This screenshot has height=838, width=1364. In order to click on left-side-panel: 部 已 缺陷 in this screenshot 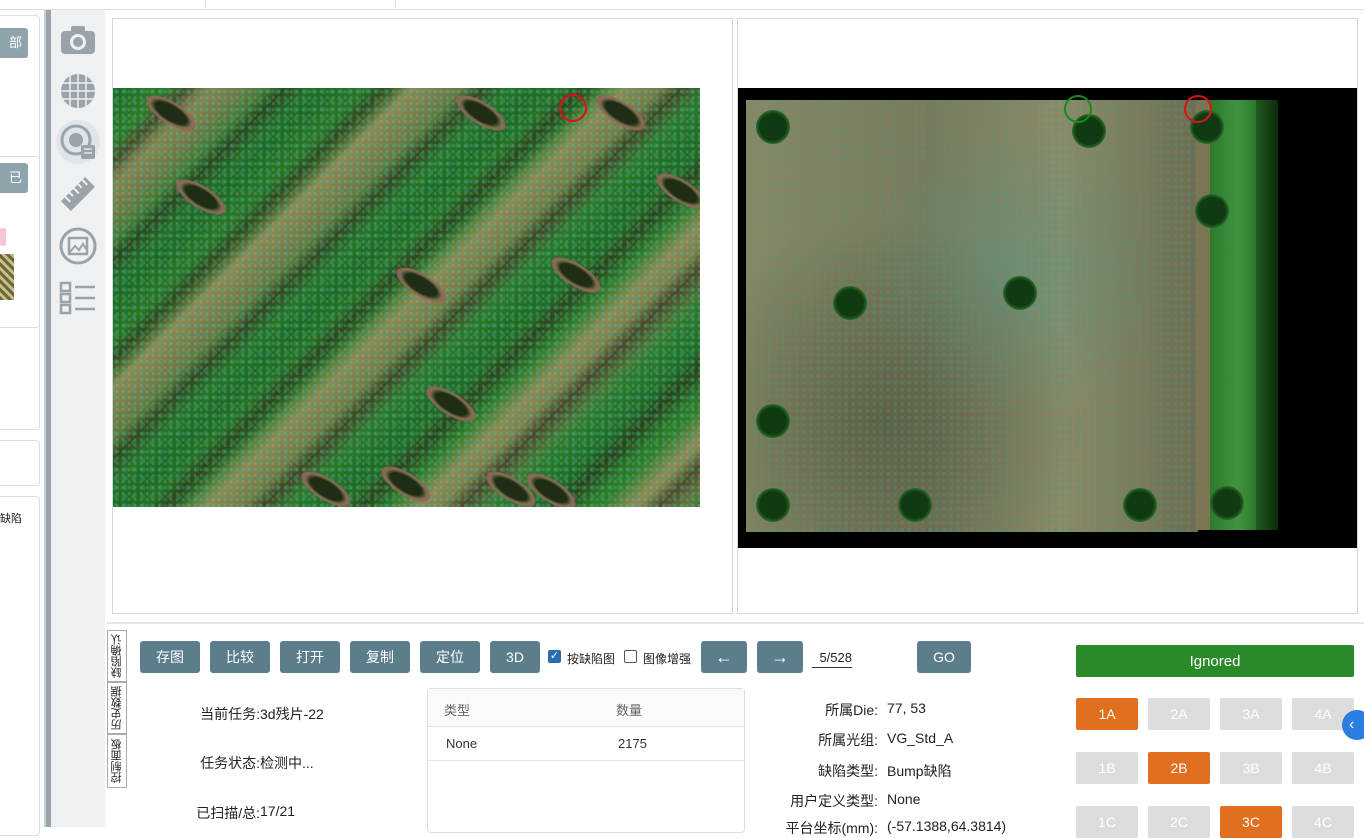, I will do `click(23, 423)`.